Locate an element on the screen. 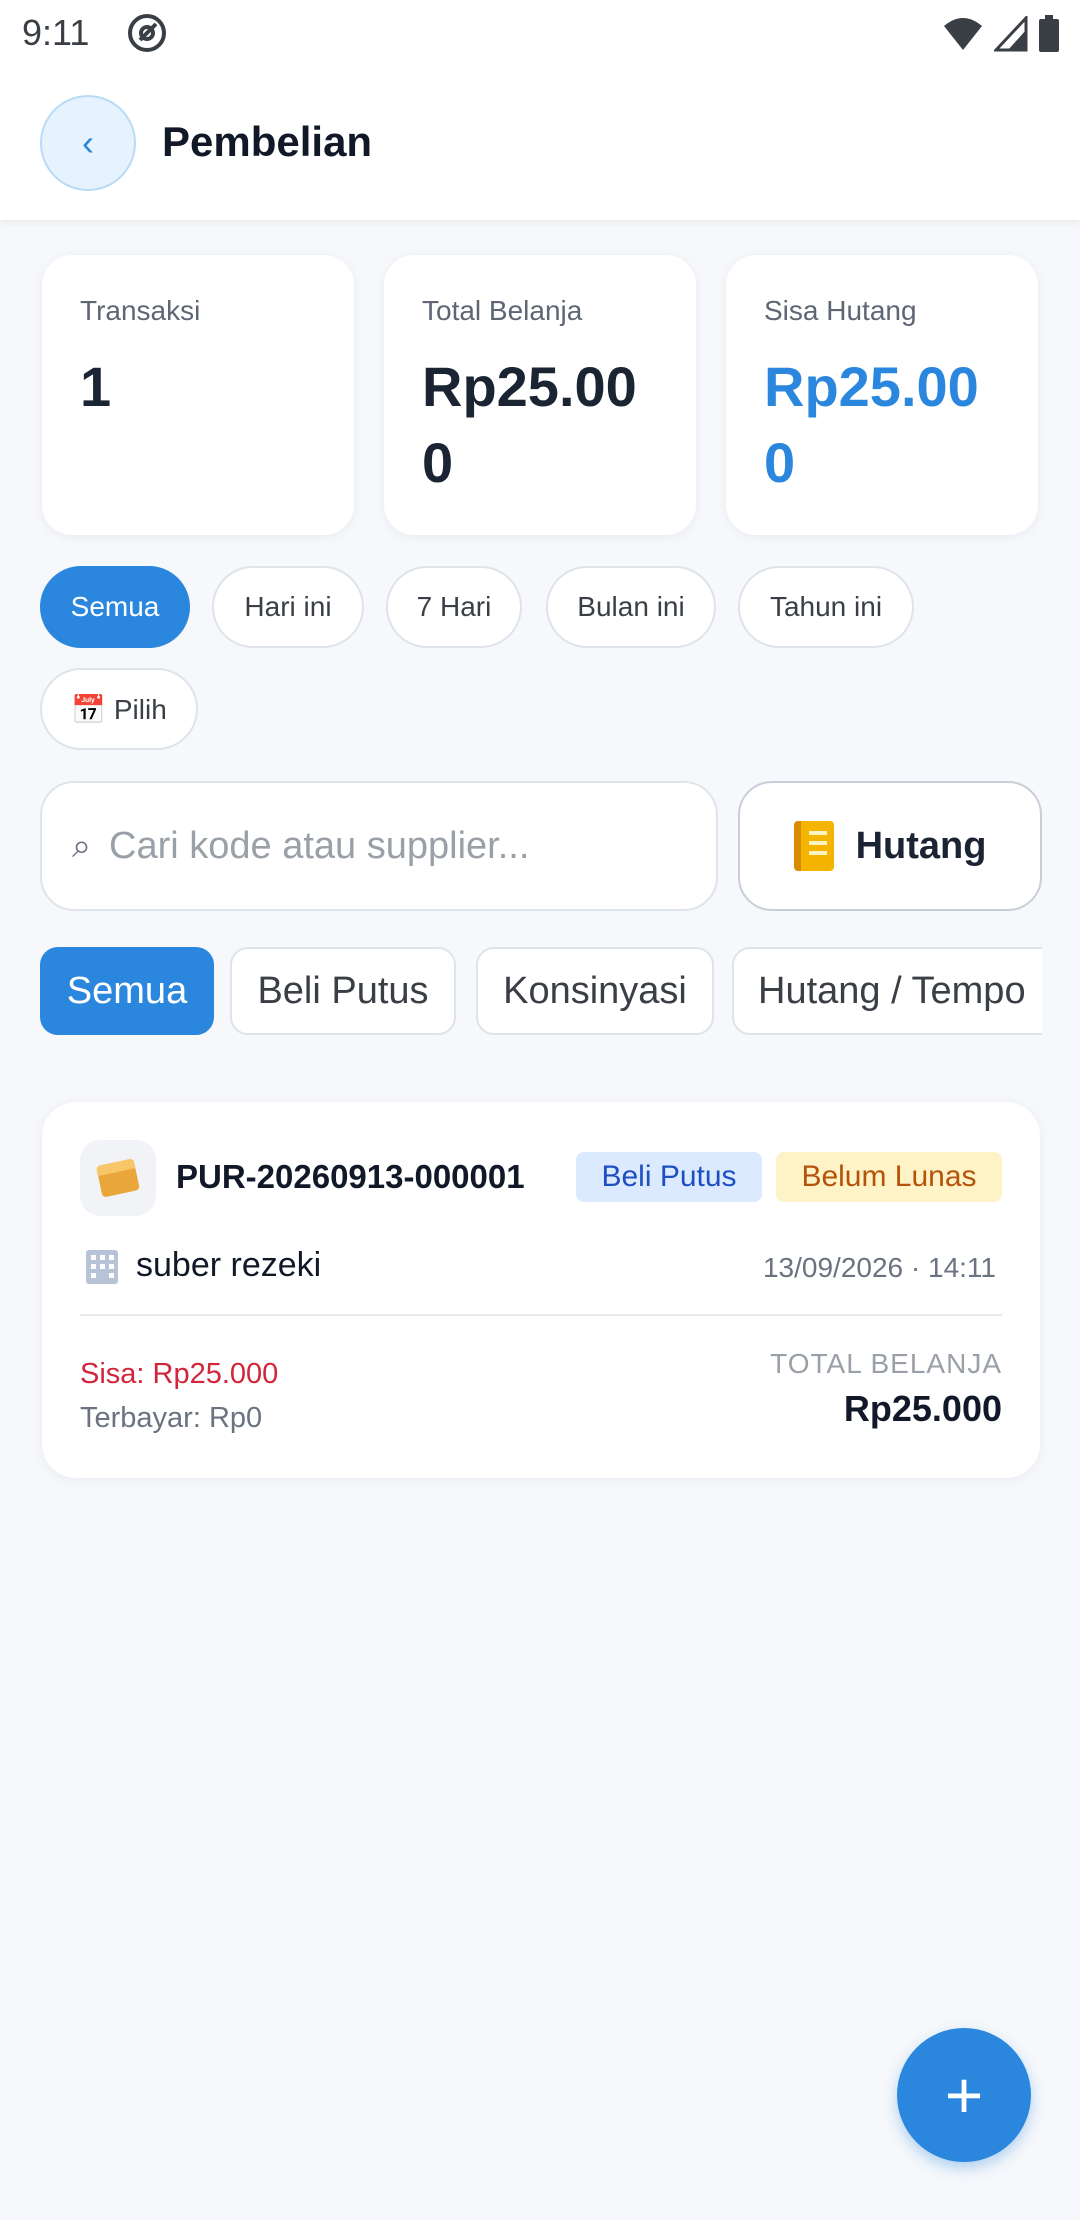  stat-label: Total Belanja is located at coordinates (502, 310).